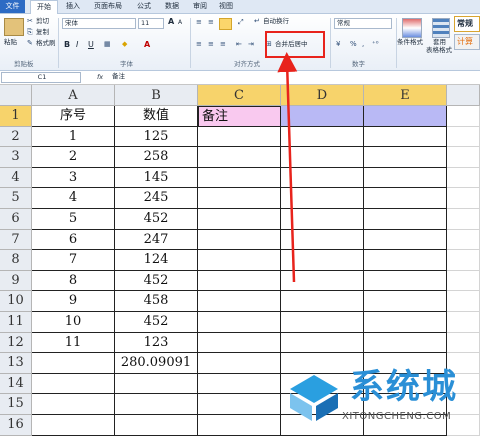  I want to click on fx-icon: fx, so click(100, 77).